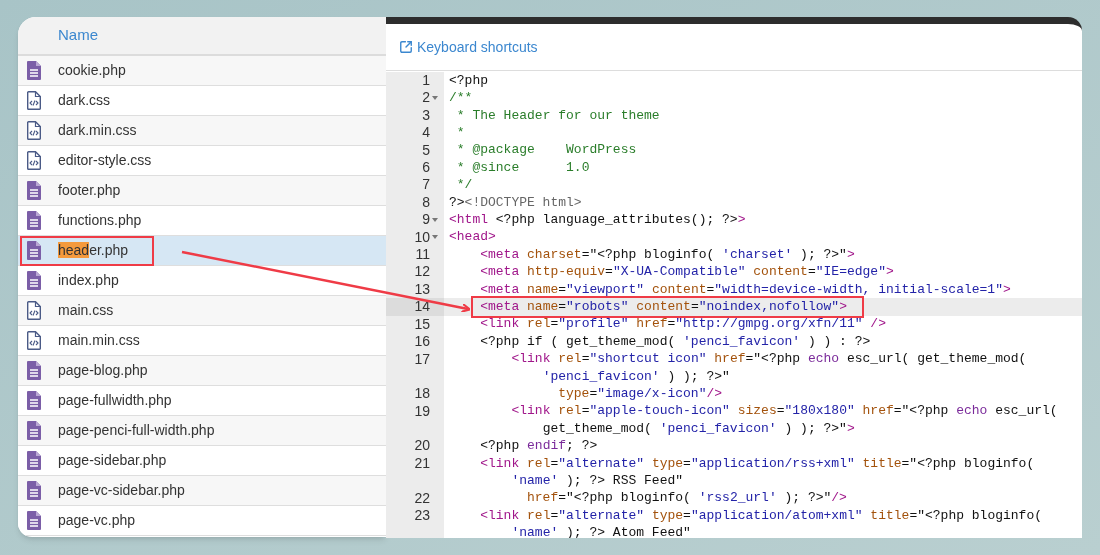  Describe the element at coordinates (422, 272) in the screenshot. I see `line-number: 12` at that location.